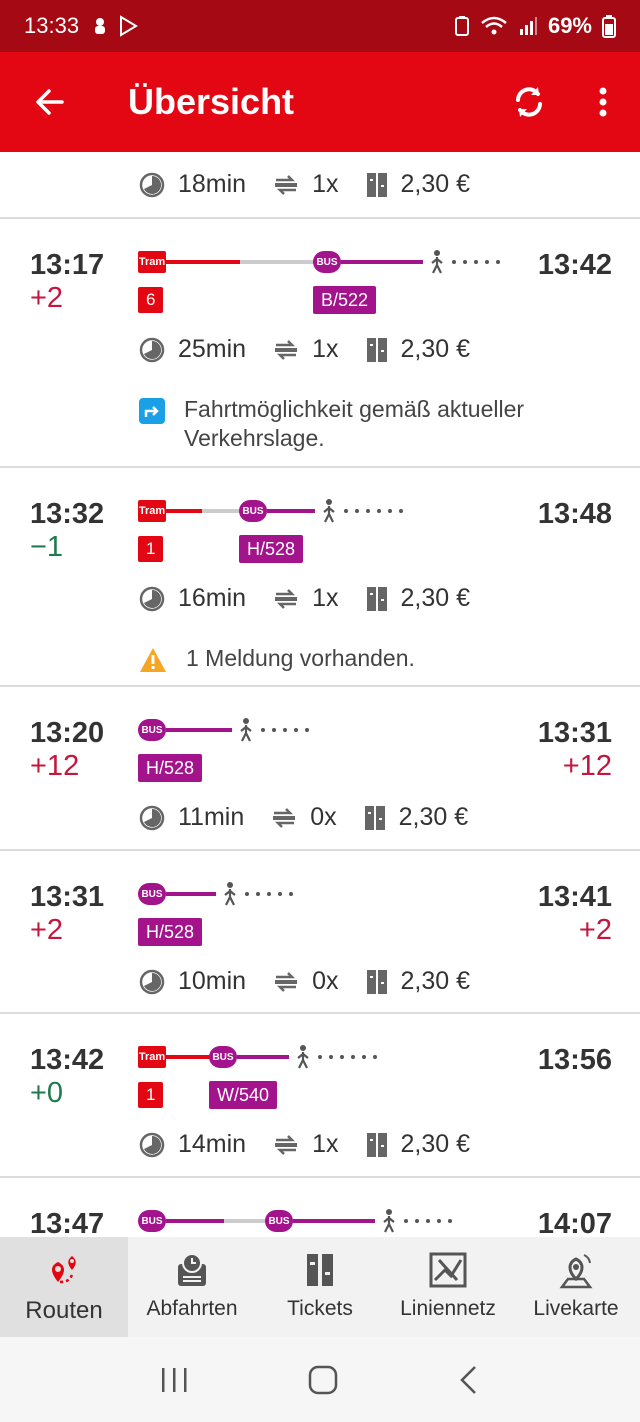 The height and width of the screenshot is (1422, 640). Describe the element at coordinates (211, 817) in the screenshot. I see `route-duration: 11min` at that location.